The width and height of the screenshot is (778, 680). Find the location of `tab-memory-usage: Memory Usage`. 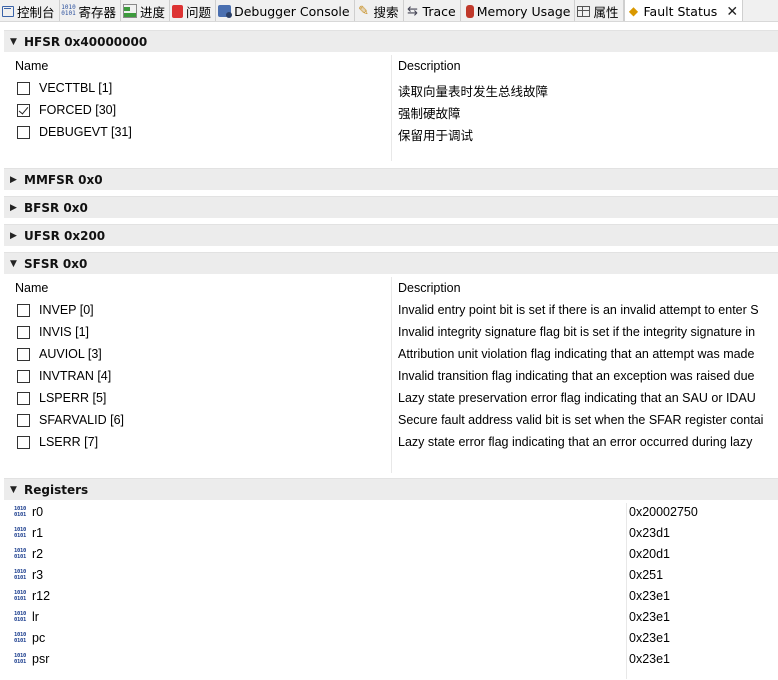

tab-memory-usage: Memory Usage is located at coordinates (518, 10).